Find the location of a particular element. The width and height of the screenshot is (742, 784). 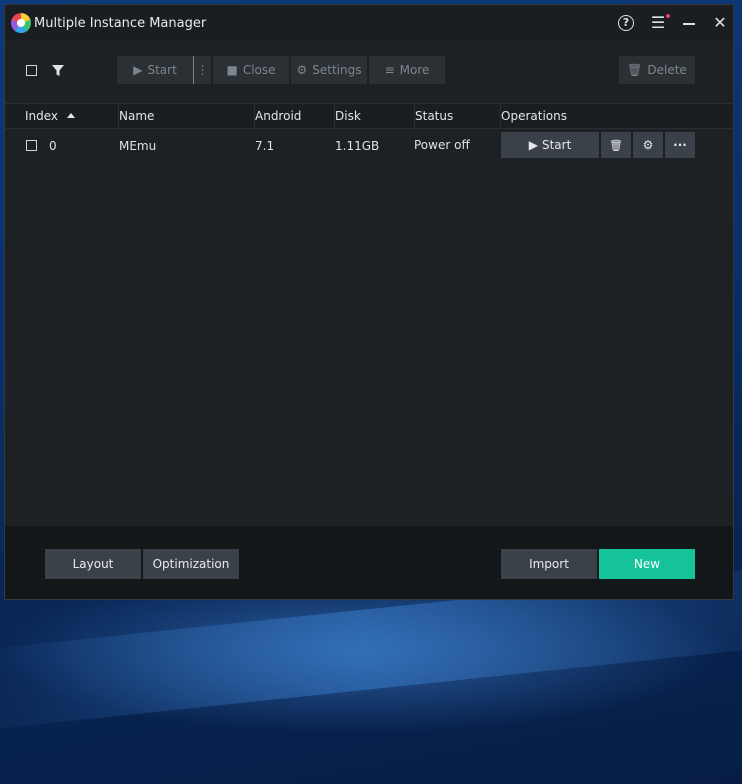

header-index: Index is located at coordinates (41, 116).